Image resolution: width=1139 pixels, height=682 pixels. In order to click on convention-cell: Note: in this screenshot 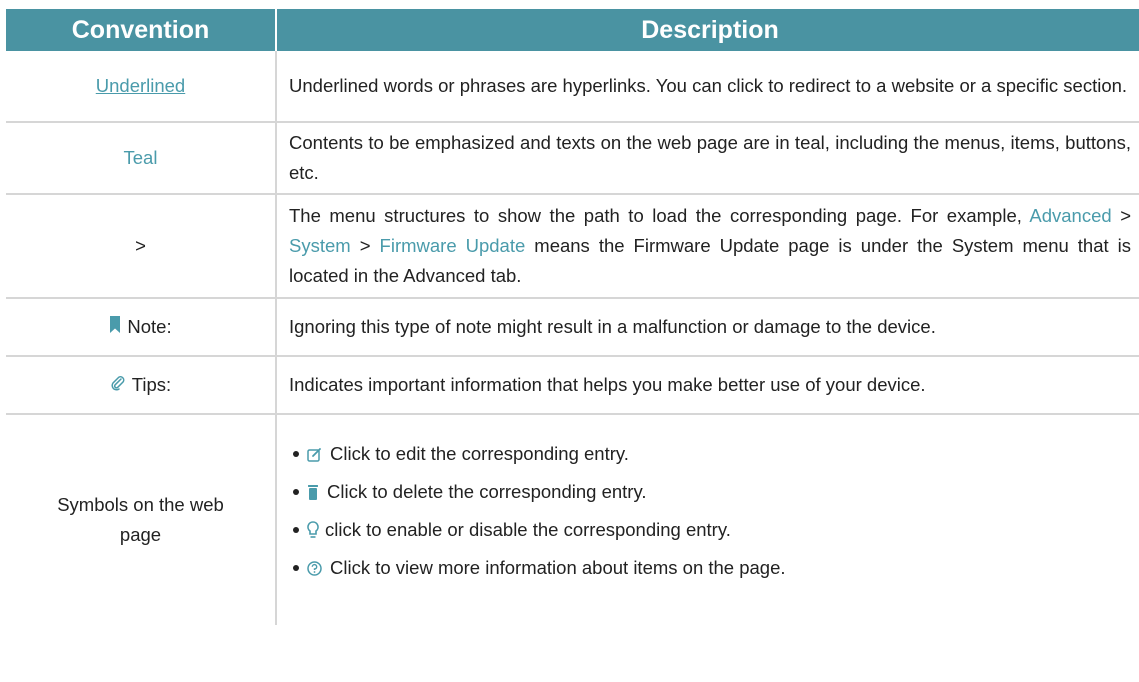, I will do `click(141, 327)`.